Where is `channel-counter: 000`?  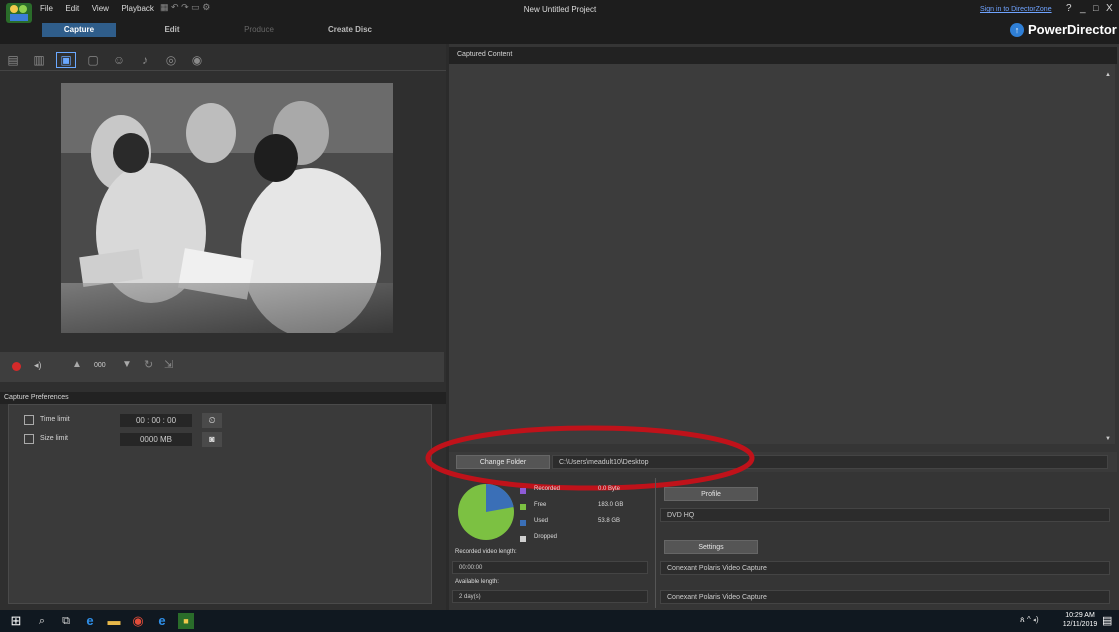
channel-counter: 000 is located at coordinates (100, 365).